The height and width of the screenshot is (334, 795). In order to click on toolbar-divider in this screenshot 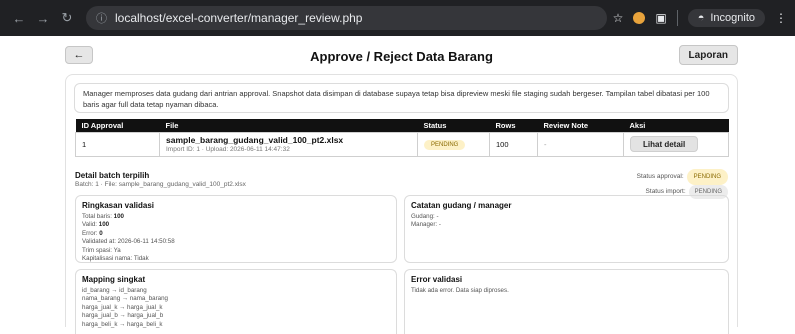, I will do `click(677, 18)`.